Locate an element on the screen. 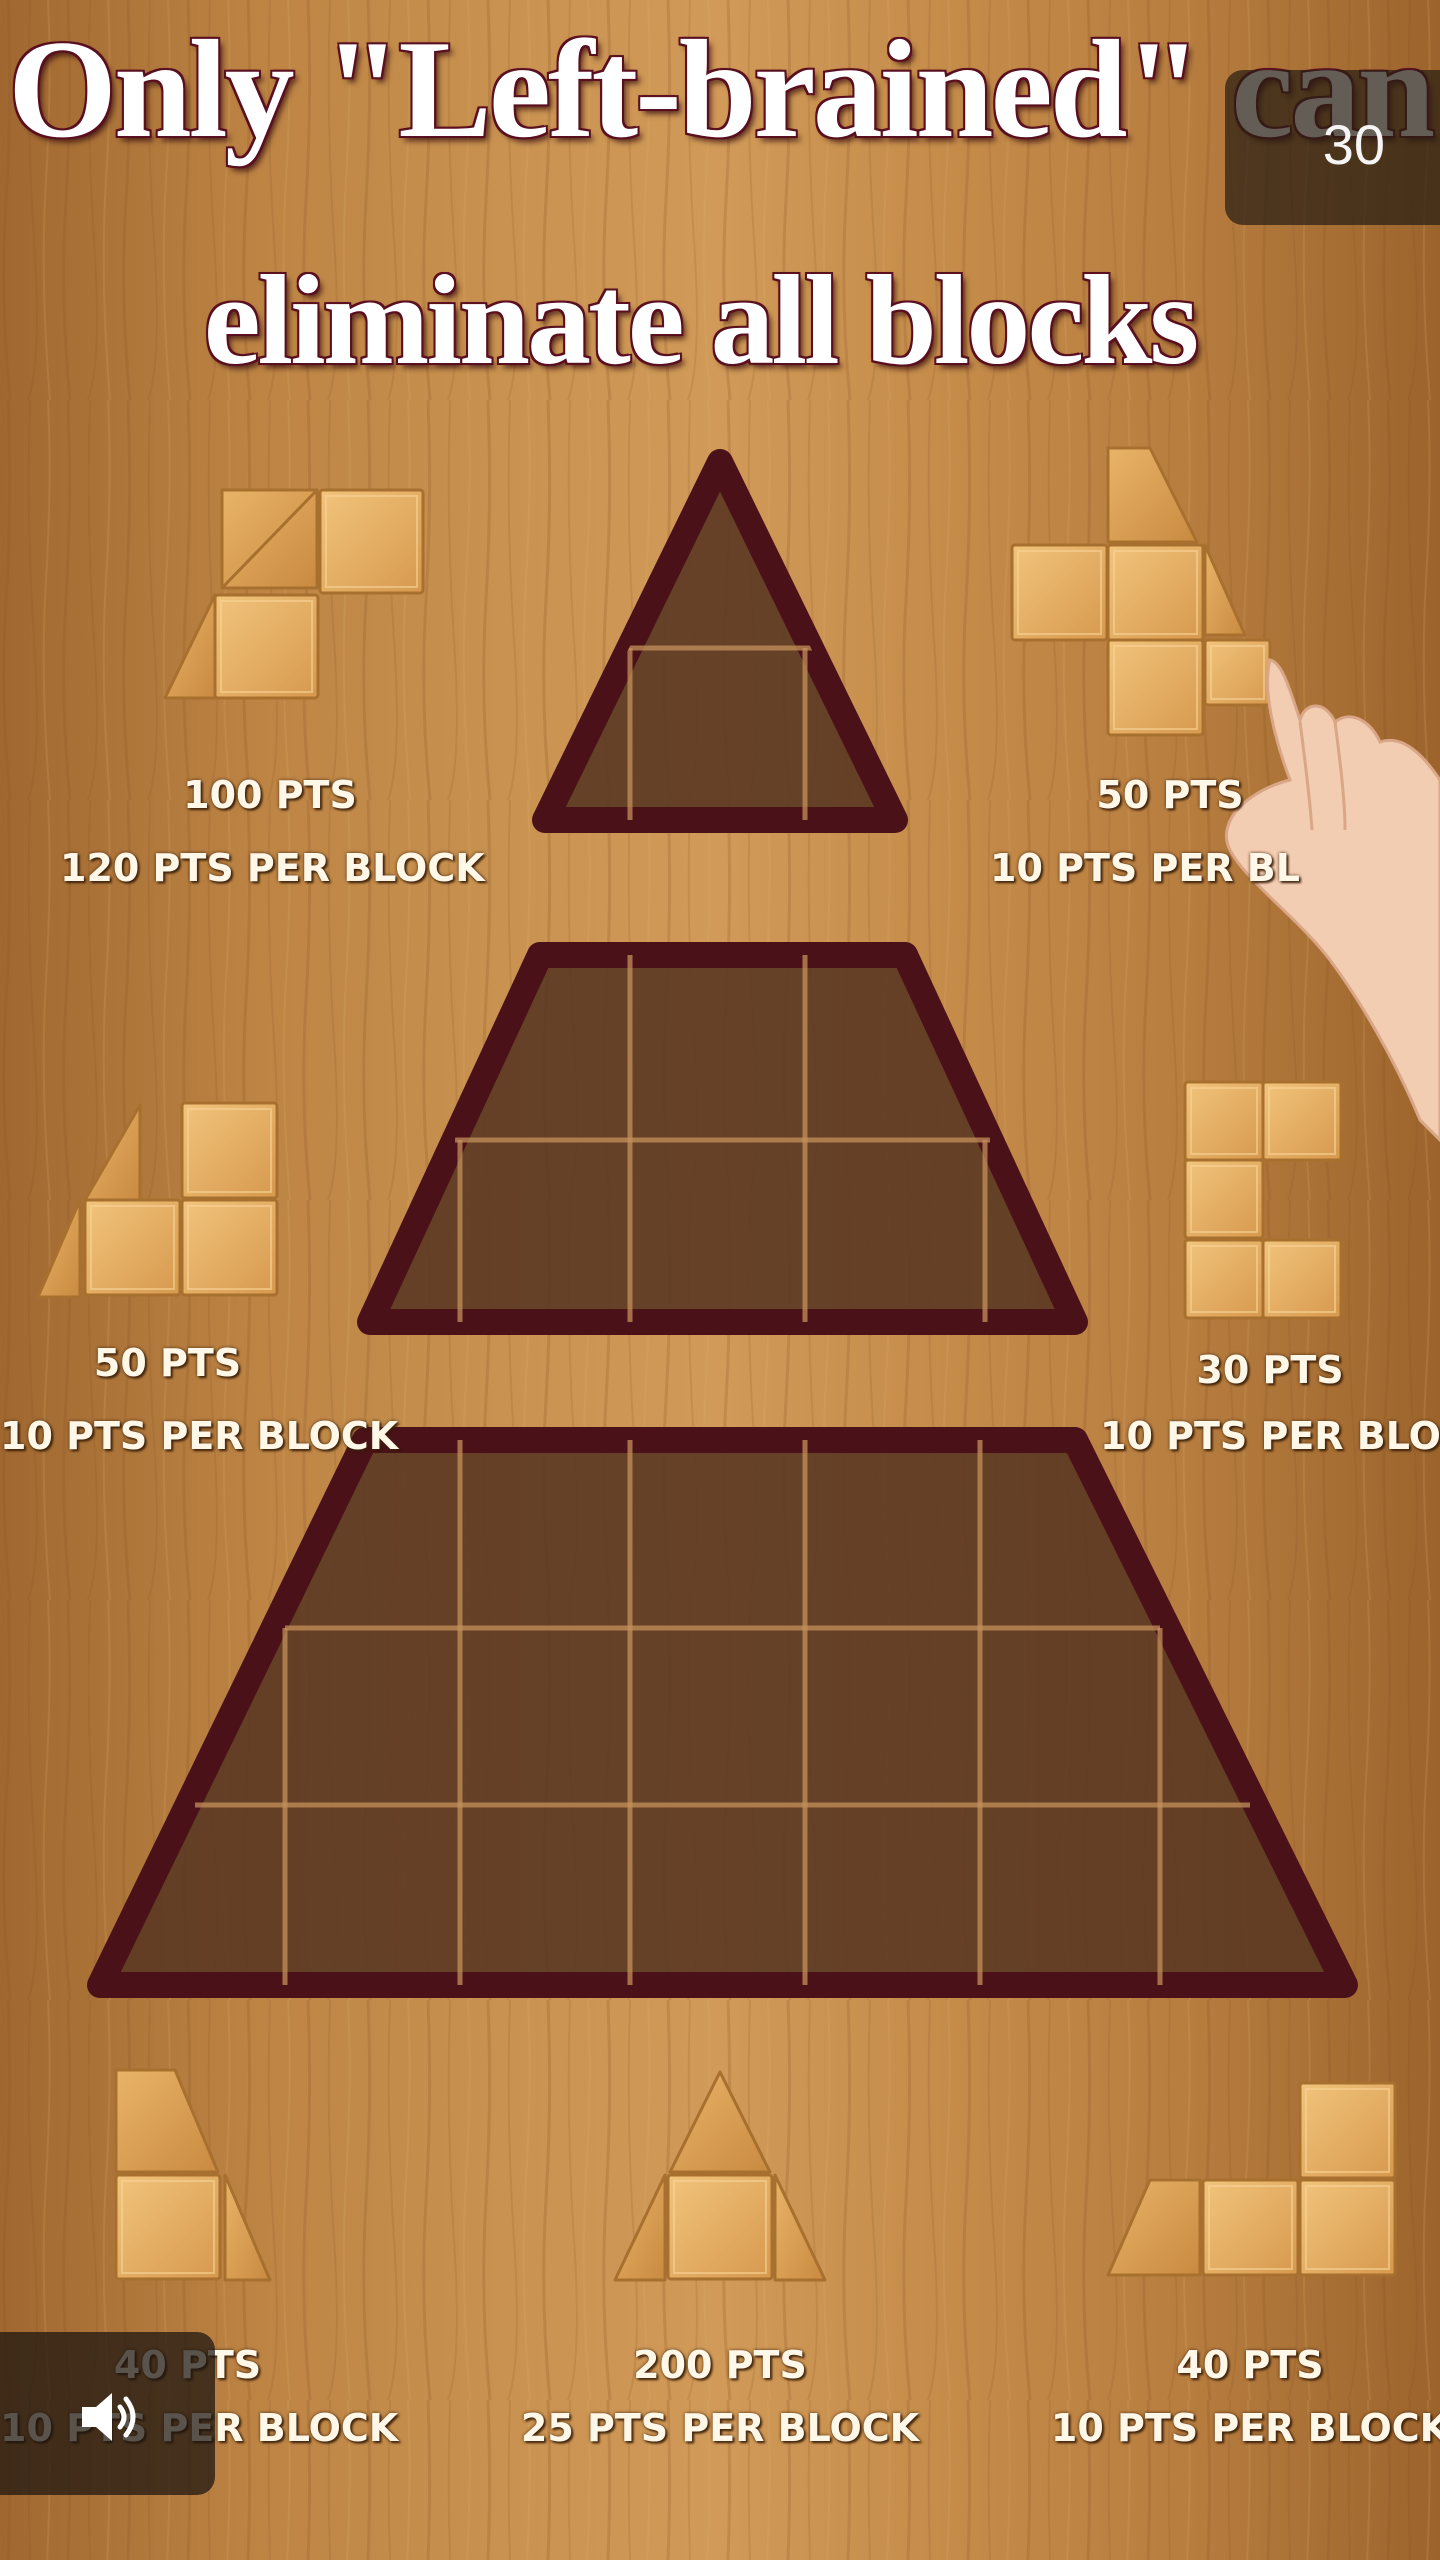 The image size is (1440, 2560). piece-bottom-right-per-block: 10 PTS PER BLOCK is located at coordinates (1245, 2428).